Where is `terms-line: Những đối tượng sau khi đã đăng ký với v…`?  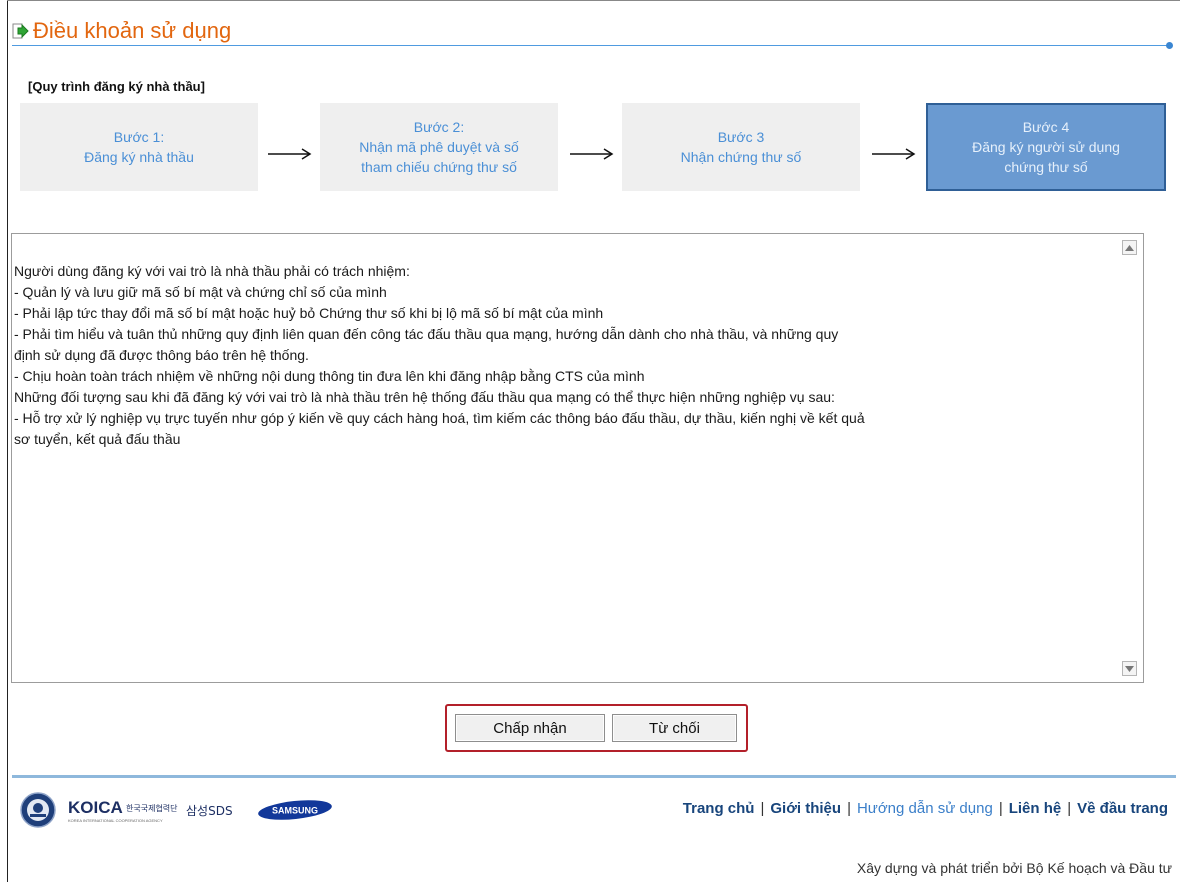
terms-line: Những đối tượng sau khi đã đăng ký với v… is located at coordinates (424, 397).